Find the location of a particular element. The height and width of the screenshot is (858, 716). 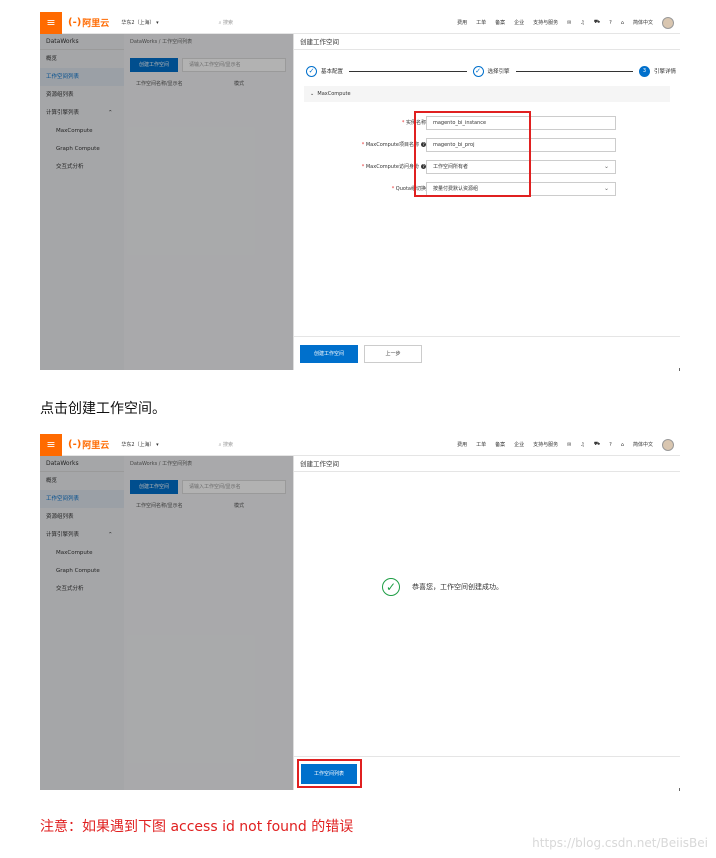

success-message: ✓ 恭喜您，工作空间创建成功。 is located at coordinates (442, 587).